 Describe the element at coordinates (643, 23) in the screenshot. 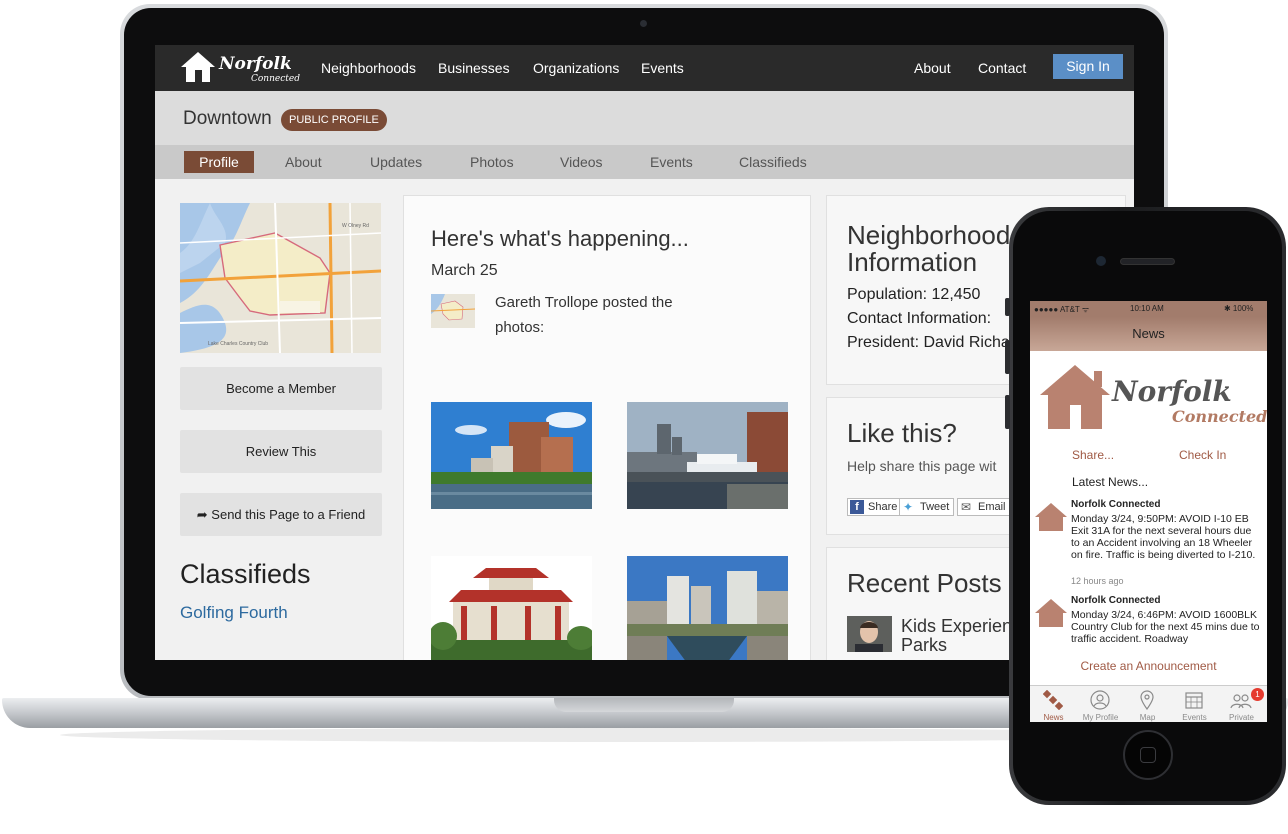

I see `laptop-camera` at that location.